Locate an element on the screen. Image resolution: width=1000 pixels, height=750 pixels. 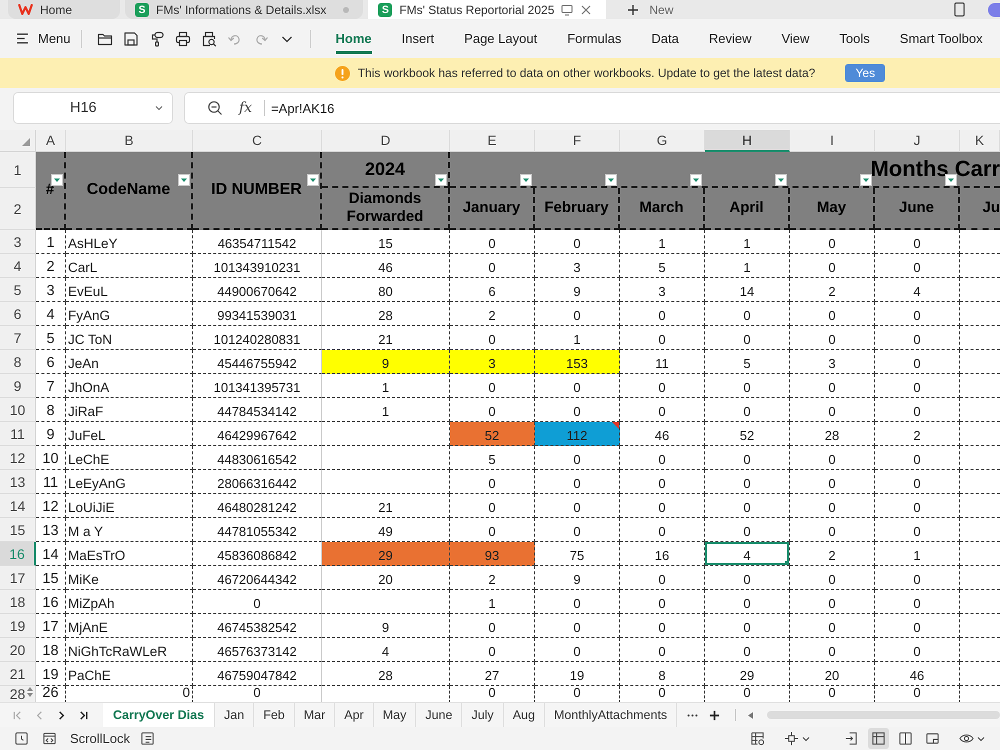
column-header: F is located at coordinates (577, 141).